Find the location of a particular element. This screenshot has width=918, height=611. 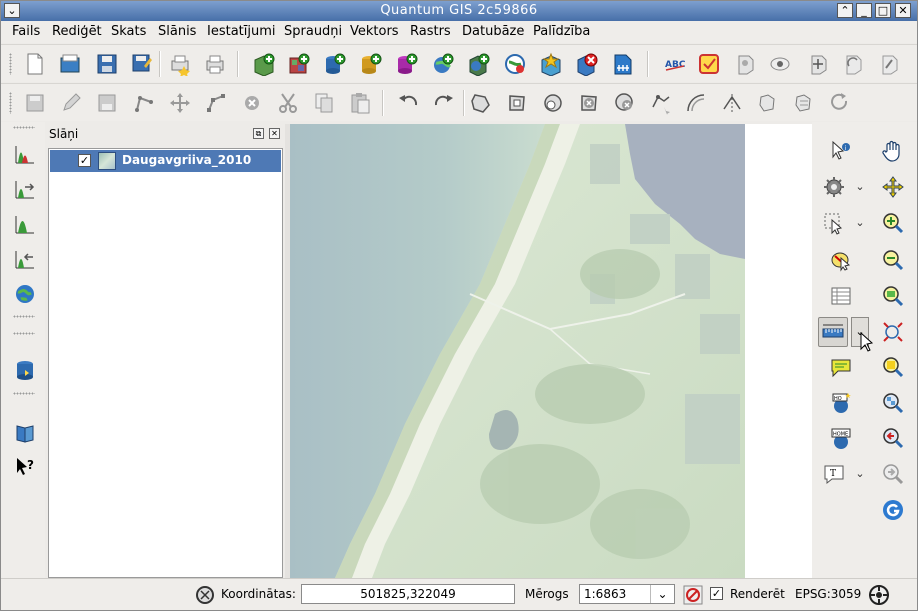

copy-features-icon is located at coordinates (324, 103).